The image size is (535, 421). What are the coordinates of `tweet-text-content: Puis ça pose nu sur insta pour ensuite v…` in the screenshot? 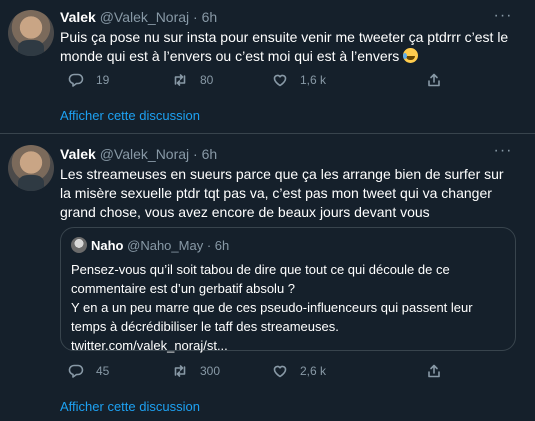 It's located at (284, 46).